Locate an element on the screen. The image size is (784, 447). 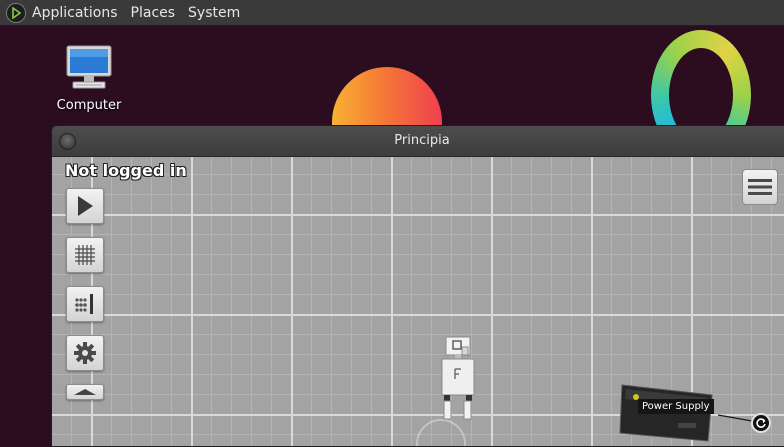
play-button is located at coordinates (85, 206).